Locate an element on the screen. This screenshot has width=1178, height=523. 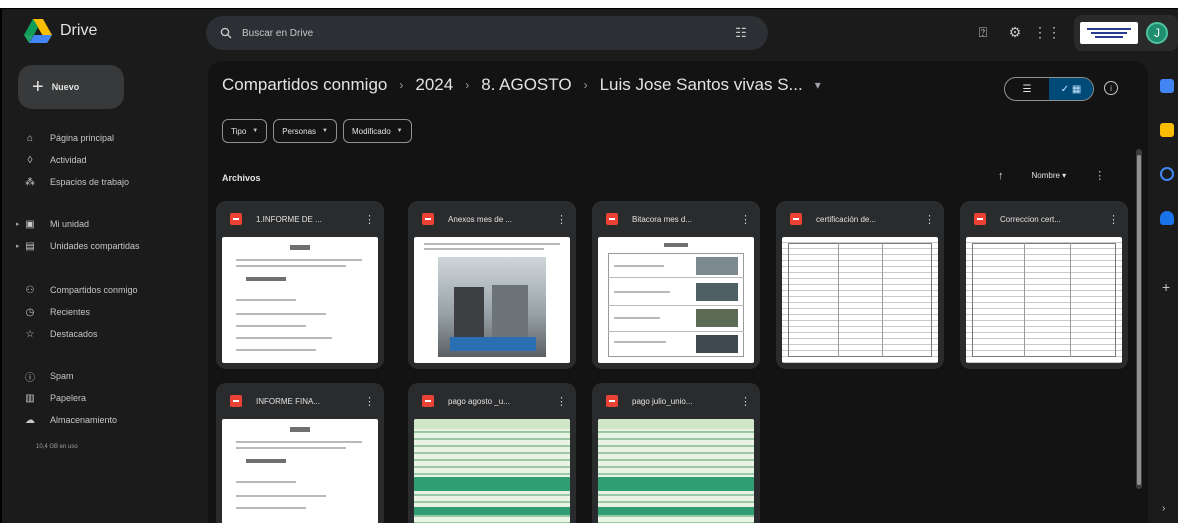
file-card: Bitacora mes d... ⋮ is located at coordinates (676, 285).